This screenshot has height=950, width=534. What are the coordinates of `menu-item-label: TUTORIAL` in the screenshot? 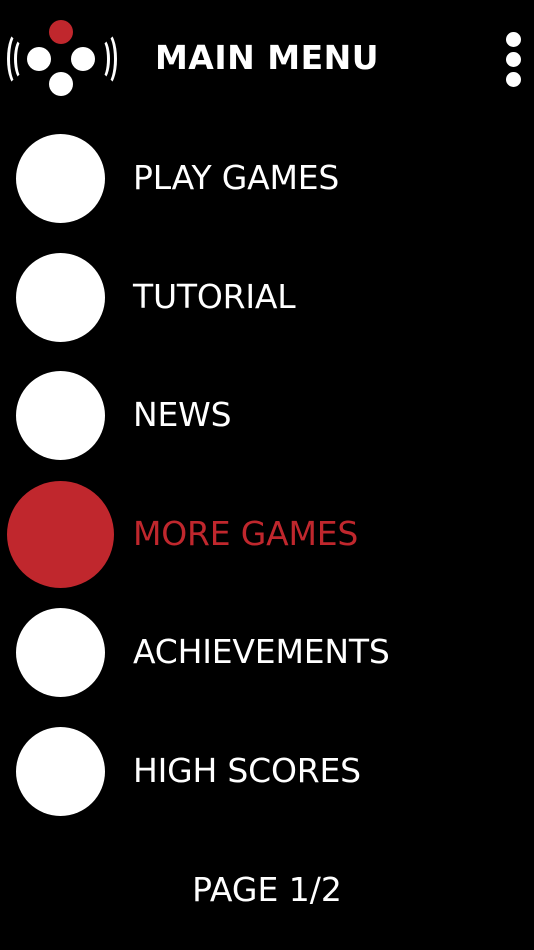 It's located at (214, 296).